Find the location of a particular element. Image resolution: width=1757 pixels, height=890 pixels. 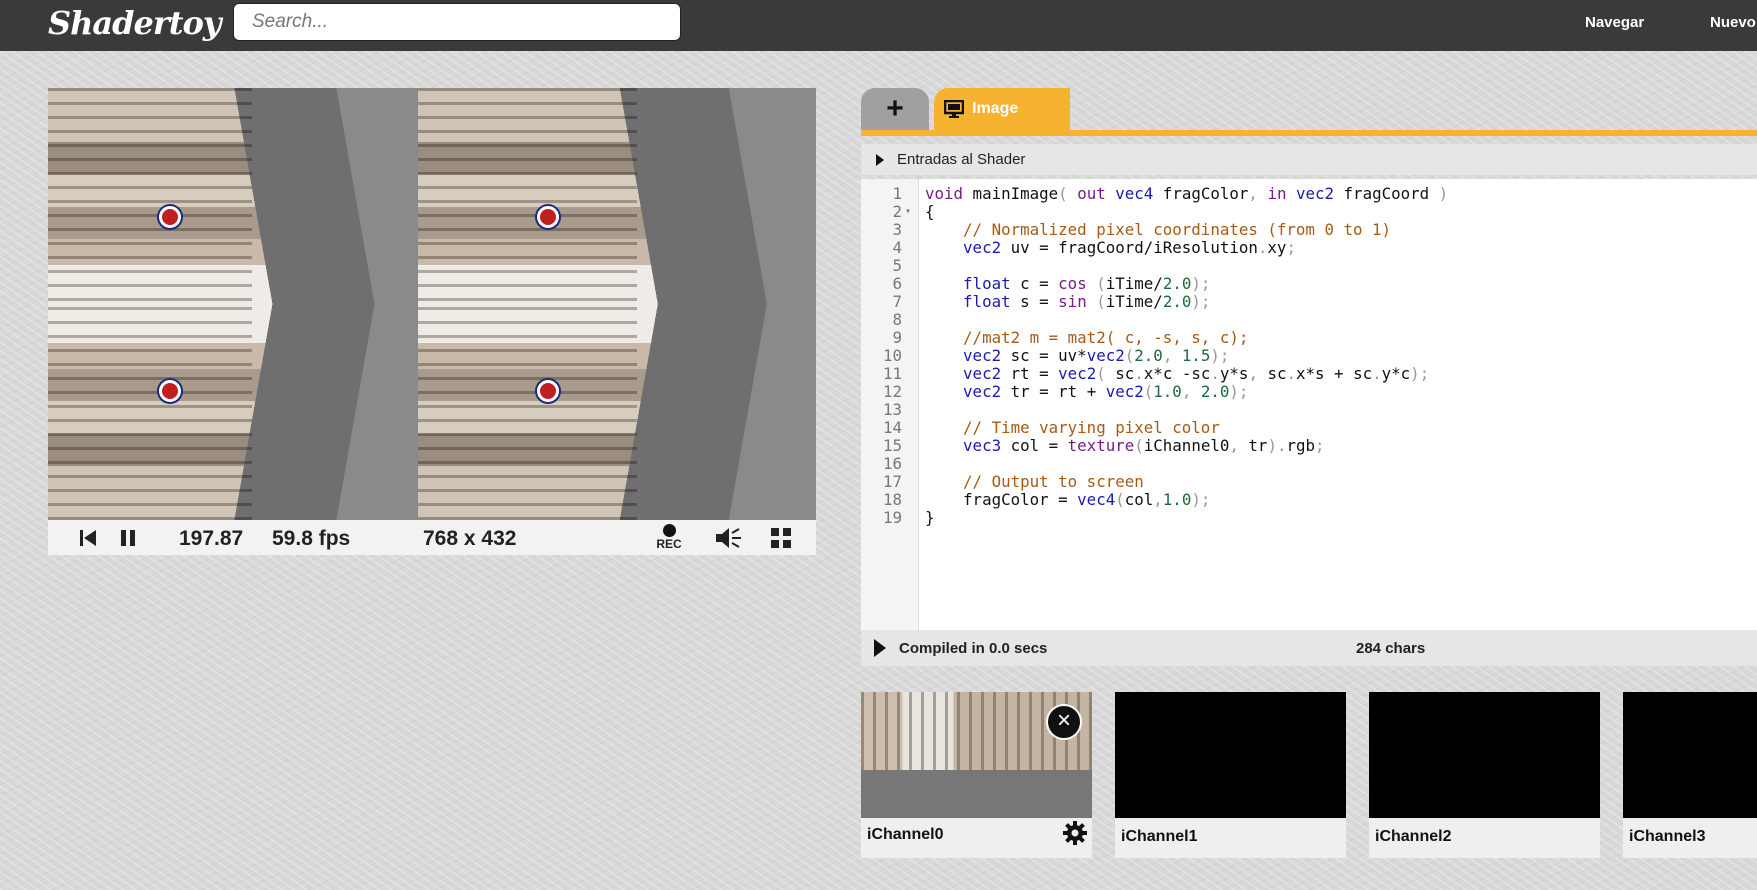

channel-3: iChannel3 is located at coordinates (1690, 775).